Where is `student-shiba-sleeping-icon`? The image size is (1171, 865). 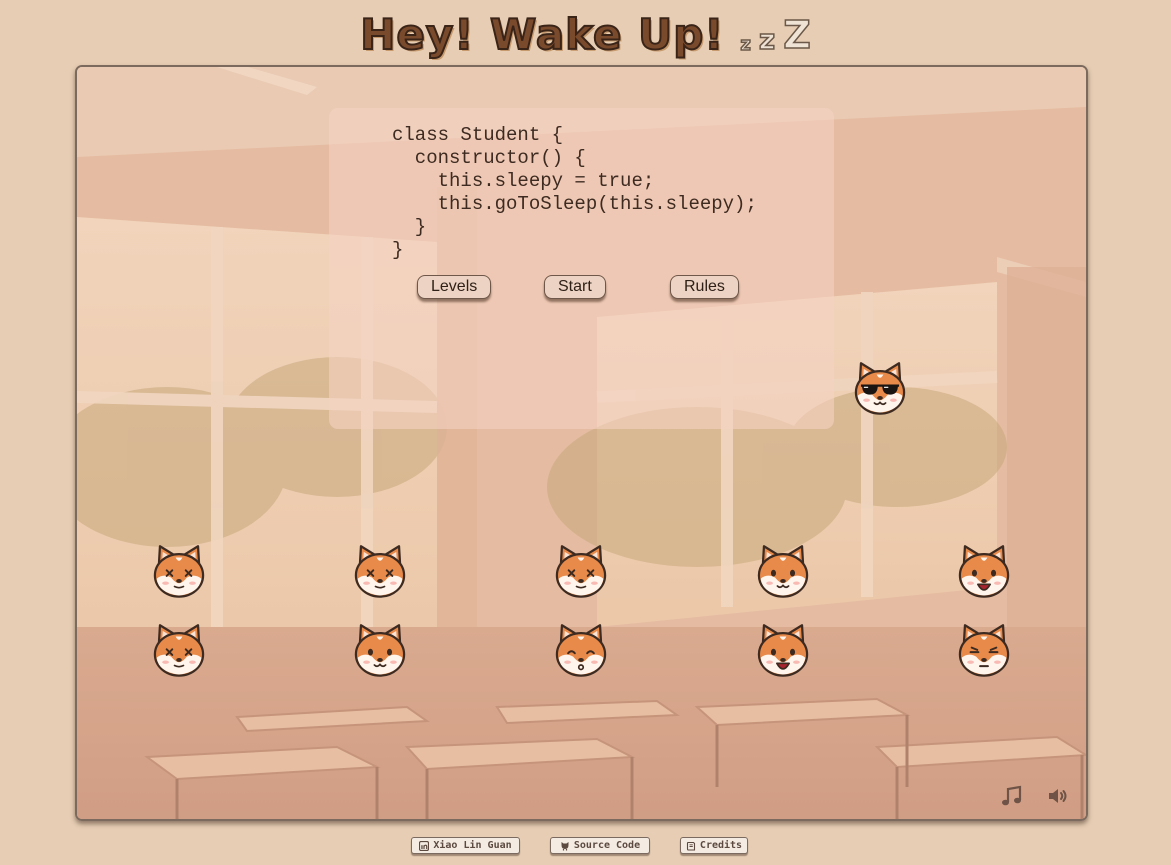 student-shiba-sleeping-icon is located at coordinates (984, 651).